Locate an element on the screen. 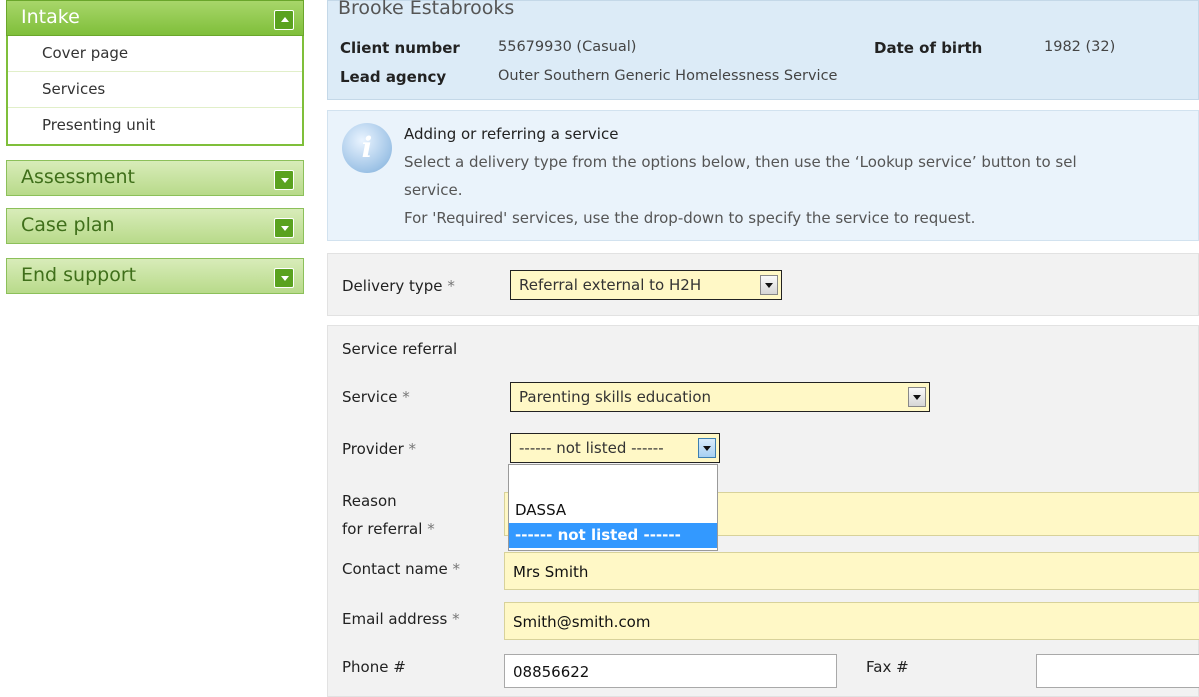  info-title: Adding or referring a service is located at coordinates (511, 134).